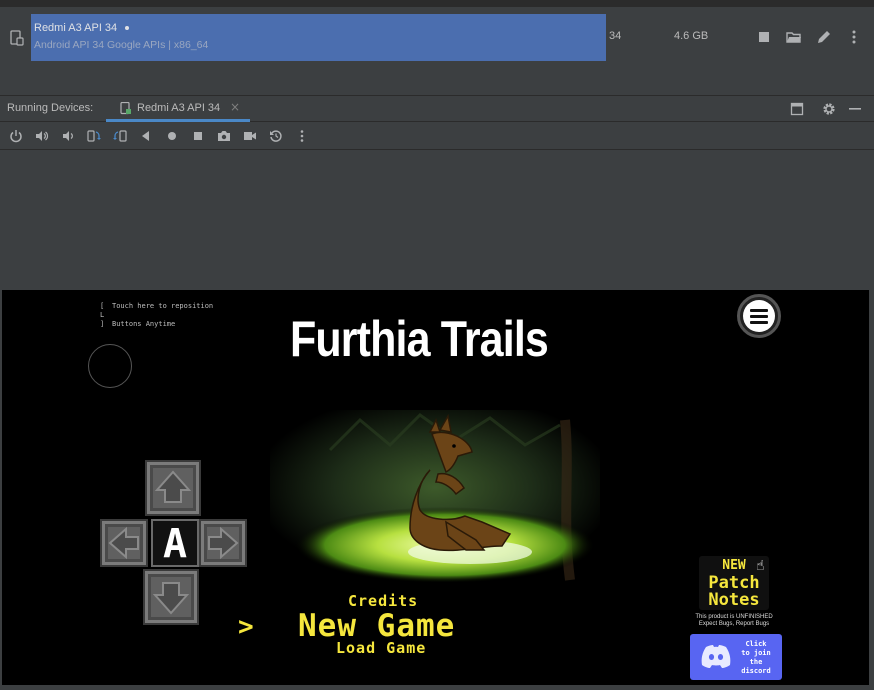  What do you see at coordinates (437, 108) in the screenshot?
I see `running-devices-header: Running Devices: Redmi A3 API 34 ×` at bounding box center [437, 108].